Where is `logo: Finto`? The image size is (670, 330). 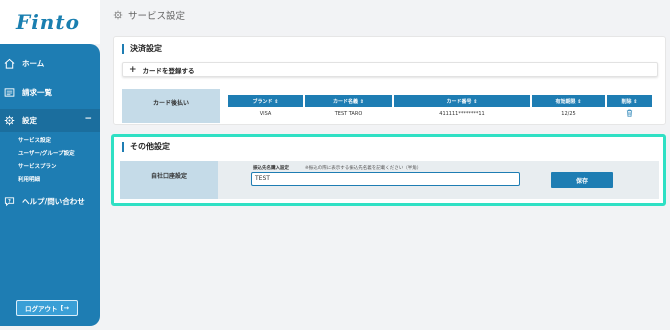
logo: Finto is located at coordinates (48, 22).